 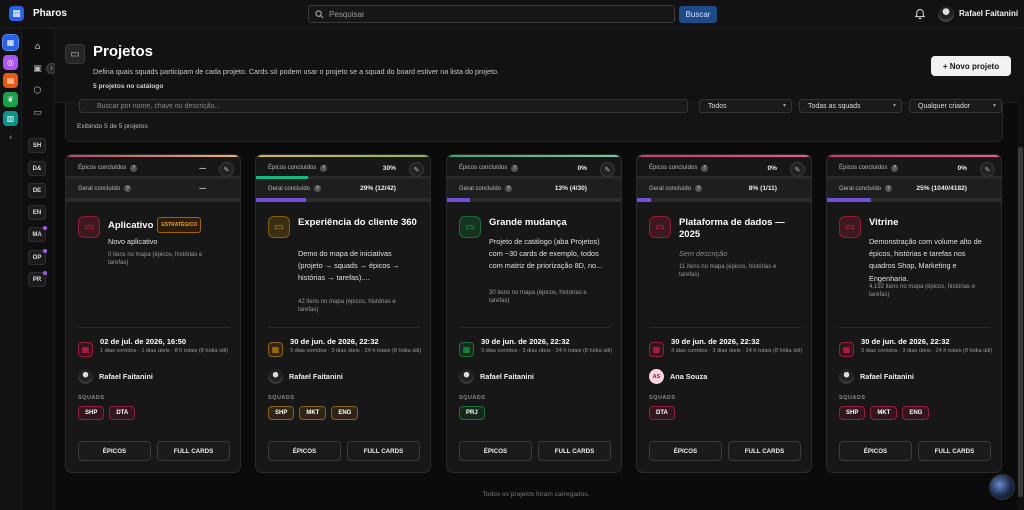 What do you see at coordinates (850, 106) in the screenshot?
I see `squad-filter-select: Todas as squads ▾` at bounding box center [850, 106].